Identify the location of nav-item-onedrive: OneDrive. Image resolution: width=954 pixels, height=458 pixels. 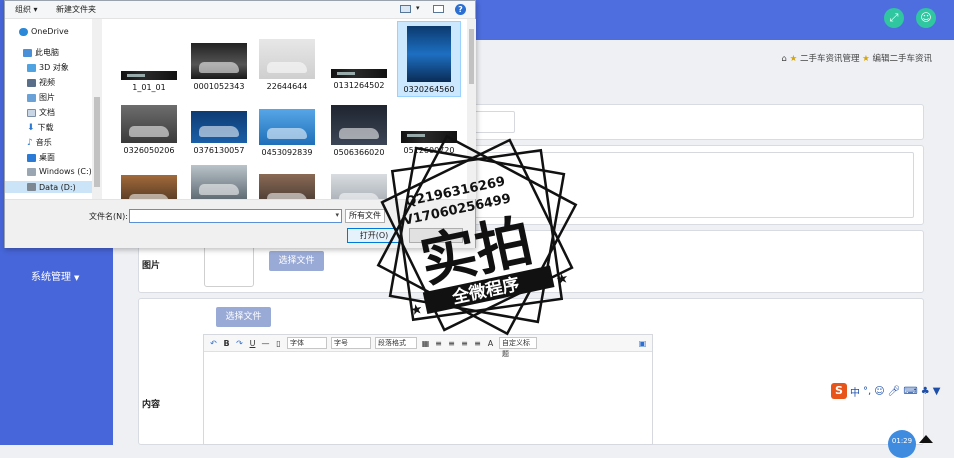
(44, 31).